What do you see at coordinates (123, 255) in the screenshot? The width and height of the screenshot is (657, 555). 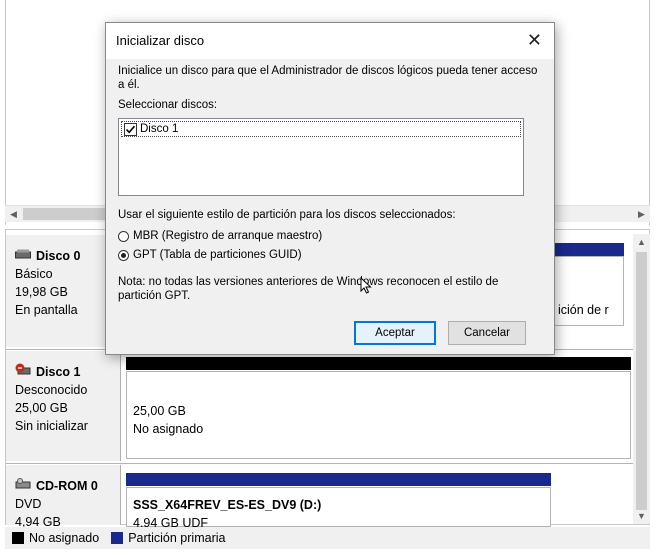 I see `gpt-radio` at bounding box center [123, 255].